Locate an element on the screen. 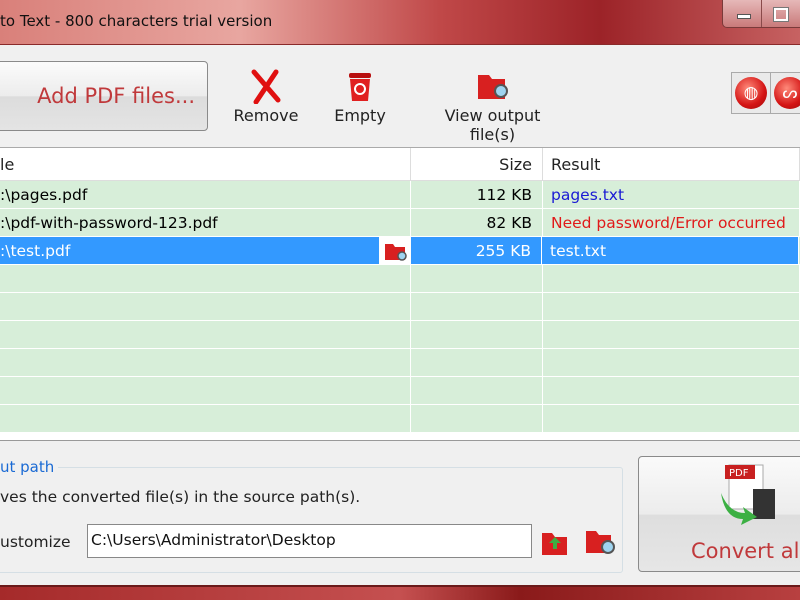 This screenshot has width=800, height=600. globe-icon: ◍ is located at coordinates (751, 93).